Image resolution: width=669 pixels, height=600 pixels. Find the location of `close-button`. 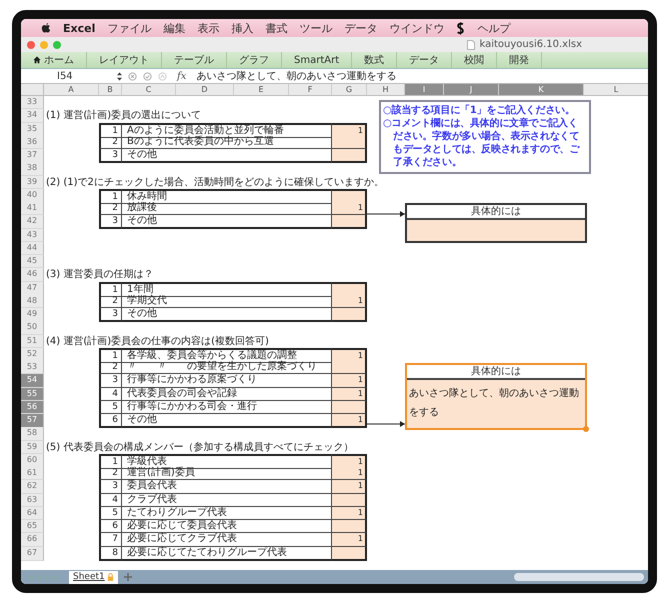

close-button is located at coordinates (31, 44).